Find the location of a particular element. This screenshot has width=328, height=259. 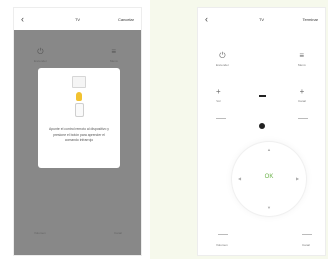

volume-button: Volumen is located at coordinates (222, 243).